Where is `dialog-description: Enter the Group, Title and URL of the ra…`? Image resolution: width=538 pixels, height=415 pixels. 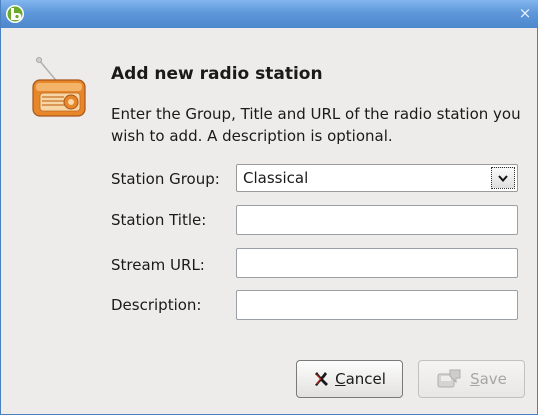 dialog-description: Enter the Group, Title and URL of the ra… is located at coordinates (316, 125).